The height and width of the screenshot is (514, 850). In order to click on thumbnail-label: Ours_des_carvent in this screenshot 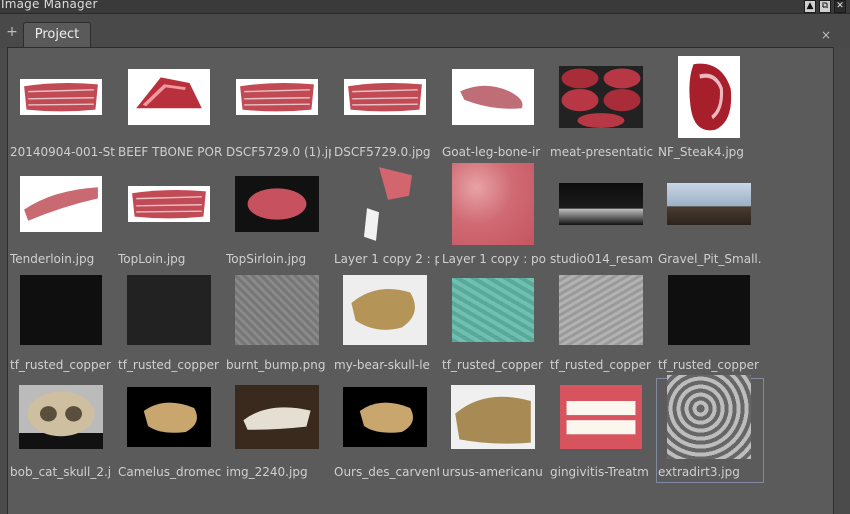, I will do `click(386, 472)`.